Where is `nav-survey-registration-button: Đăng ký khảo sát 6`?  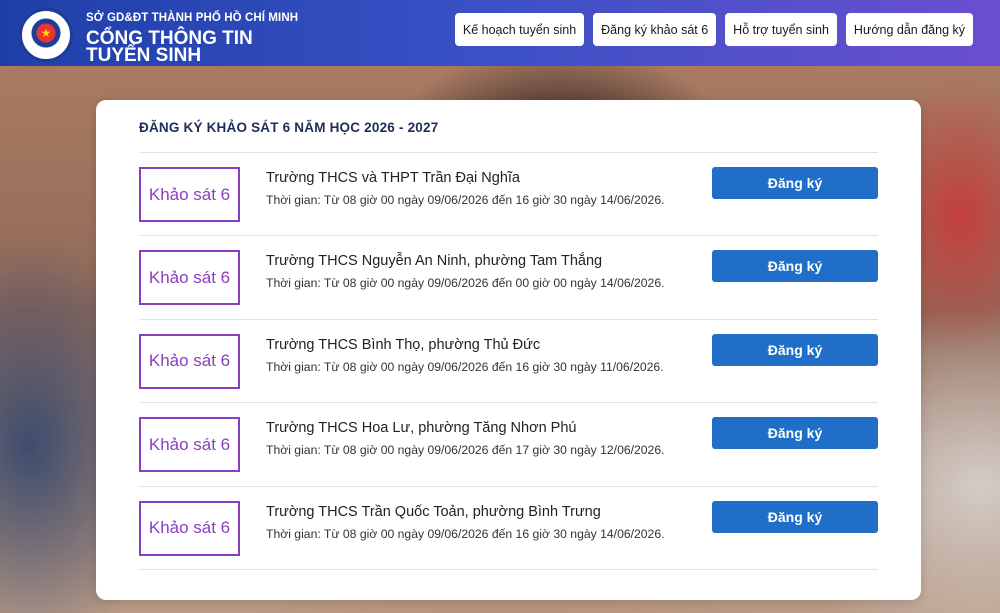 nav-survey-registration-button: Đăng ký khảo sát 6 is located at coordinates (655, 29).